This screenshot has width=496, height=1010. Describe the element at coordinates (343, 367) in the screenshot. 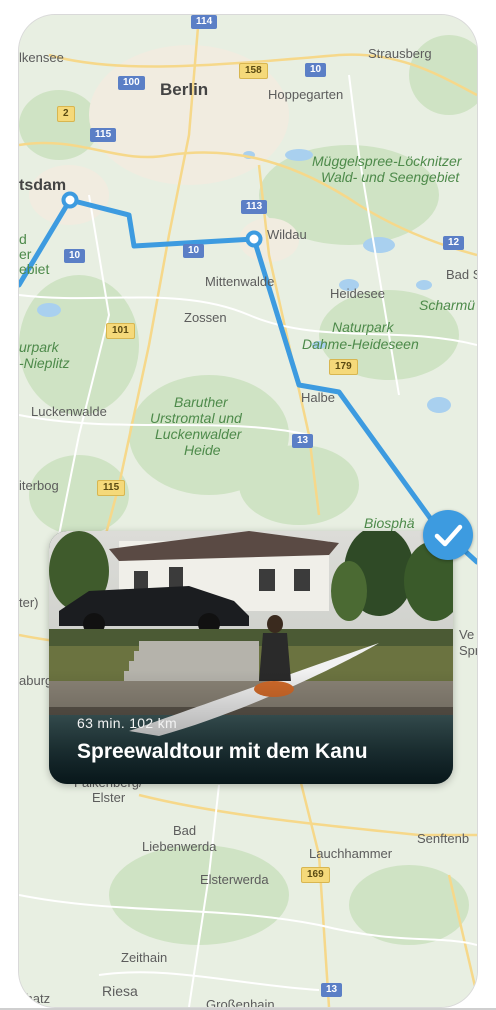

I see `road-shield: 179` at that location.